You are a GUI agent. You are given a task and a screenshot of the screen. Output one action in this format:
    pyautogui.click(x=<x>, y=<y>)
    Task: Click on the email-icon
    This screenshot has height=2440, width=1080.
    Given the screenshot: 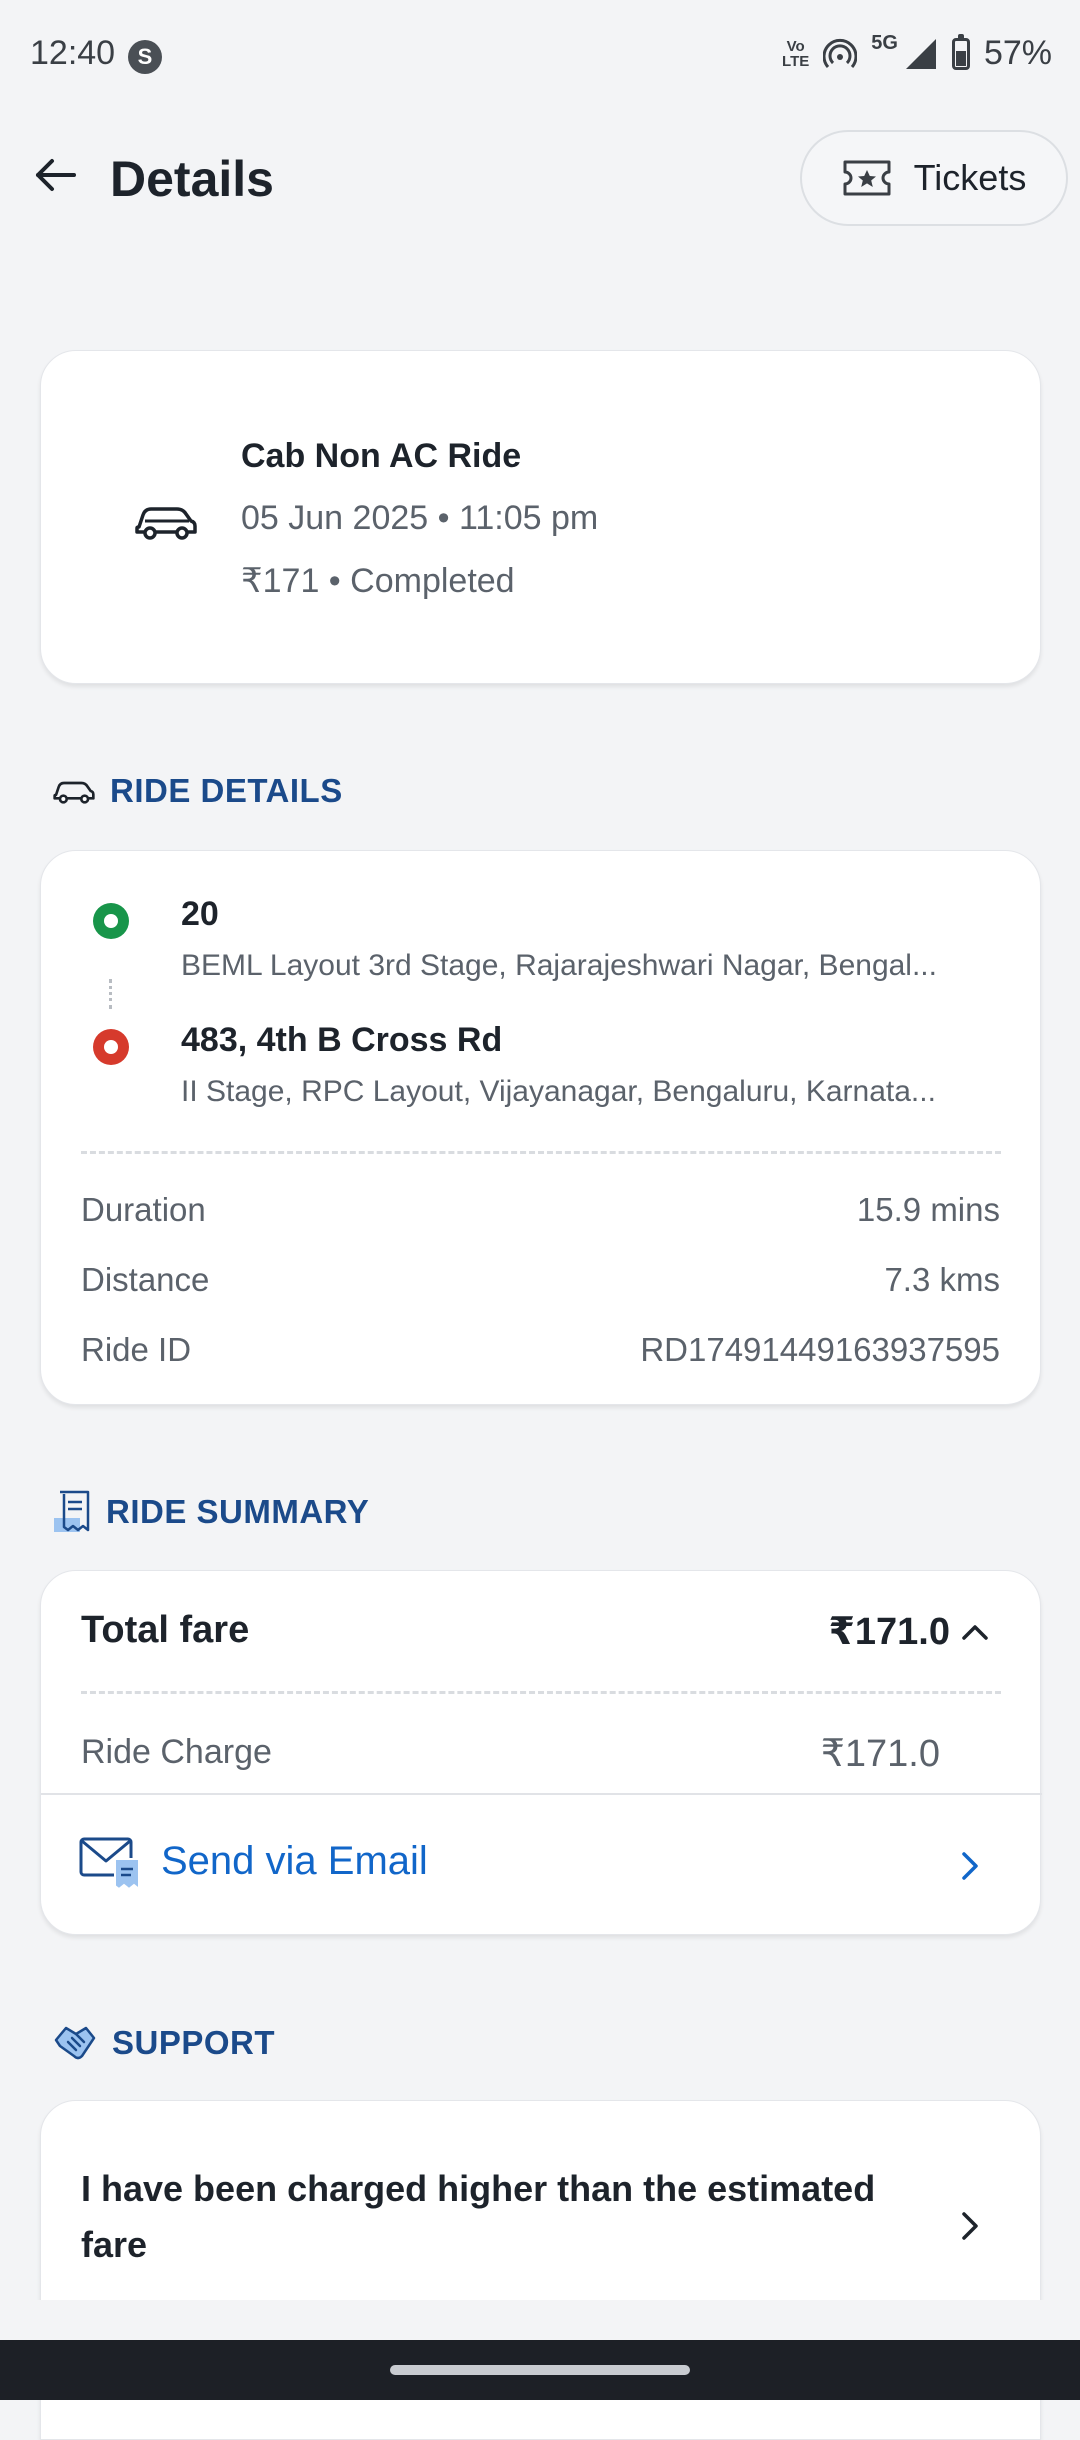 What is the action you would take?
    pyautogui.click(x=109, y=1864)
    